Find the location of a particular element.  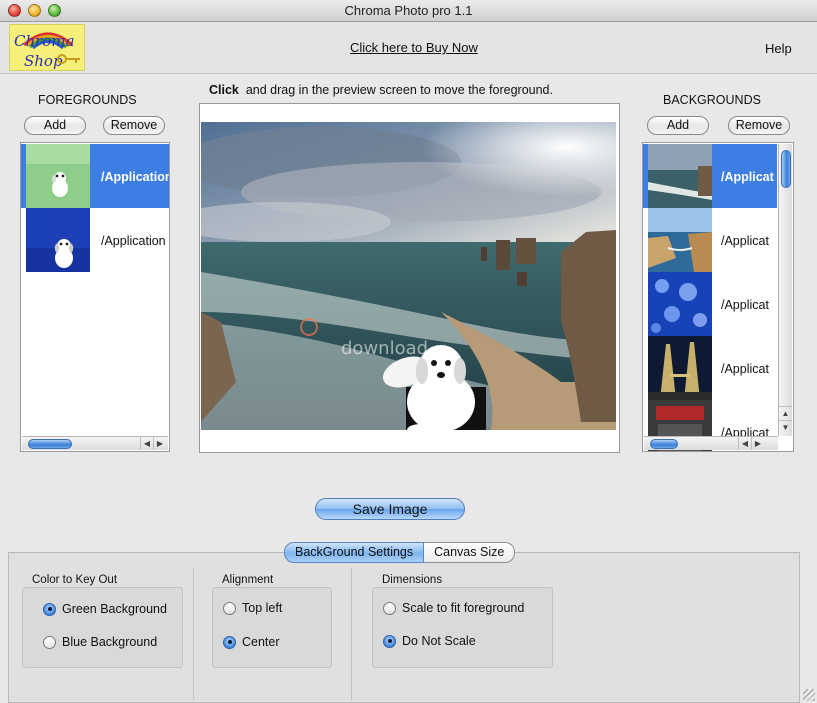

blue-background-option: Blue Background is located at coordinates (100, 642).